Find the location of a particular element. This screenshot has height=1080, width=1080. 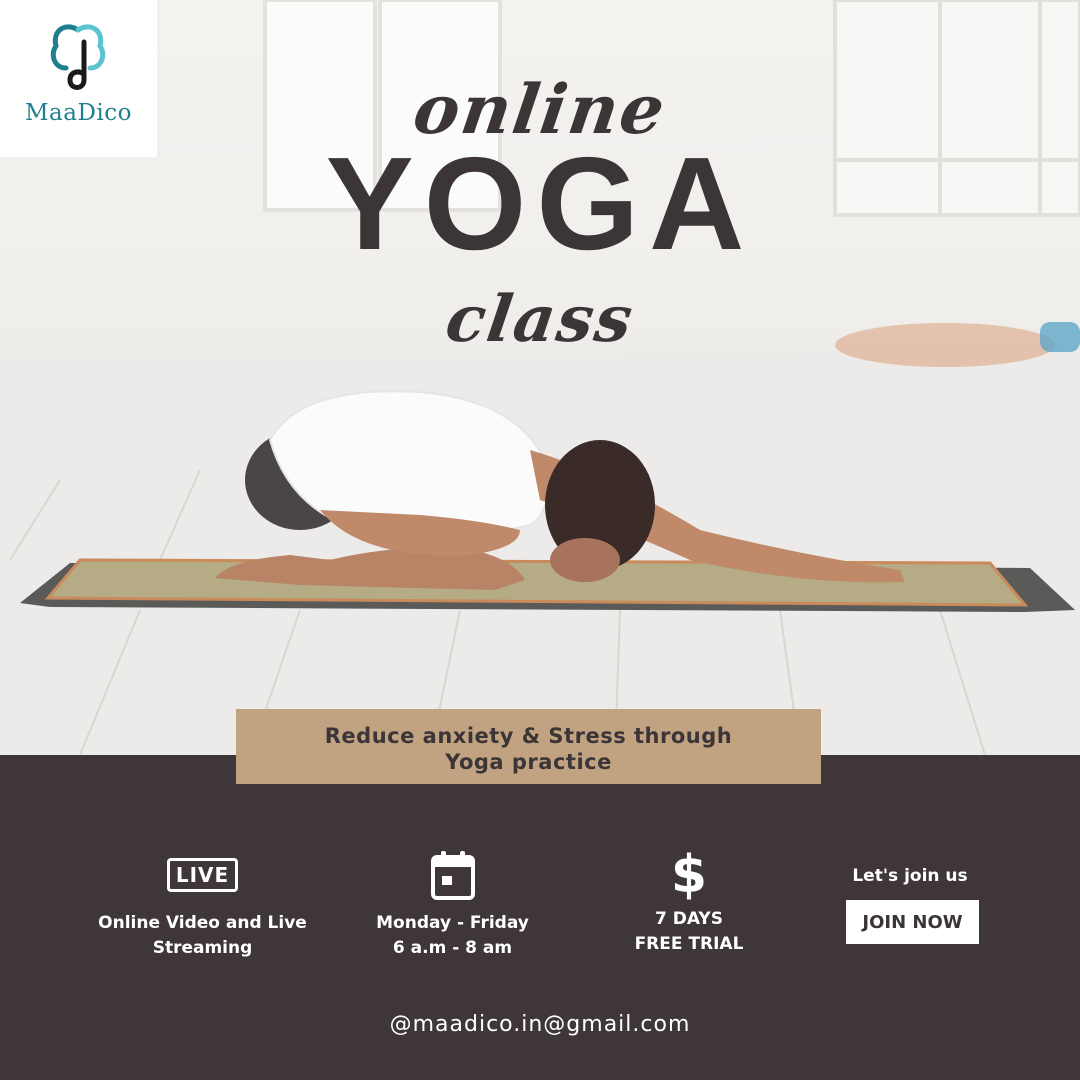

feature-live-label: Online Video and Live Streaming is located at coordinates (202, 936).